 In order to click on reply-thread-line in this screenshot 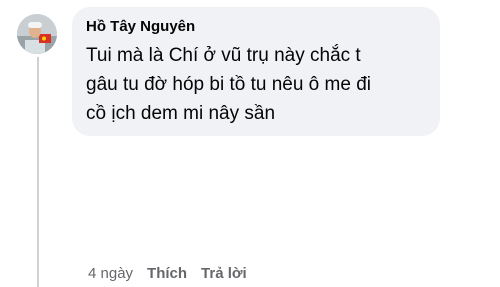, I will do `click(38, 172)`.